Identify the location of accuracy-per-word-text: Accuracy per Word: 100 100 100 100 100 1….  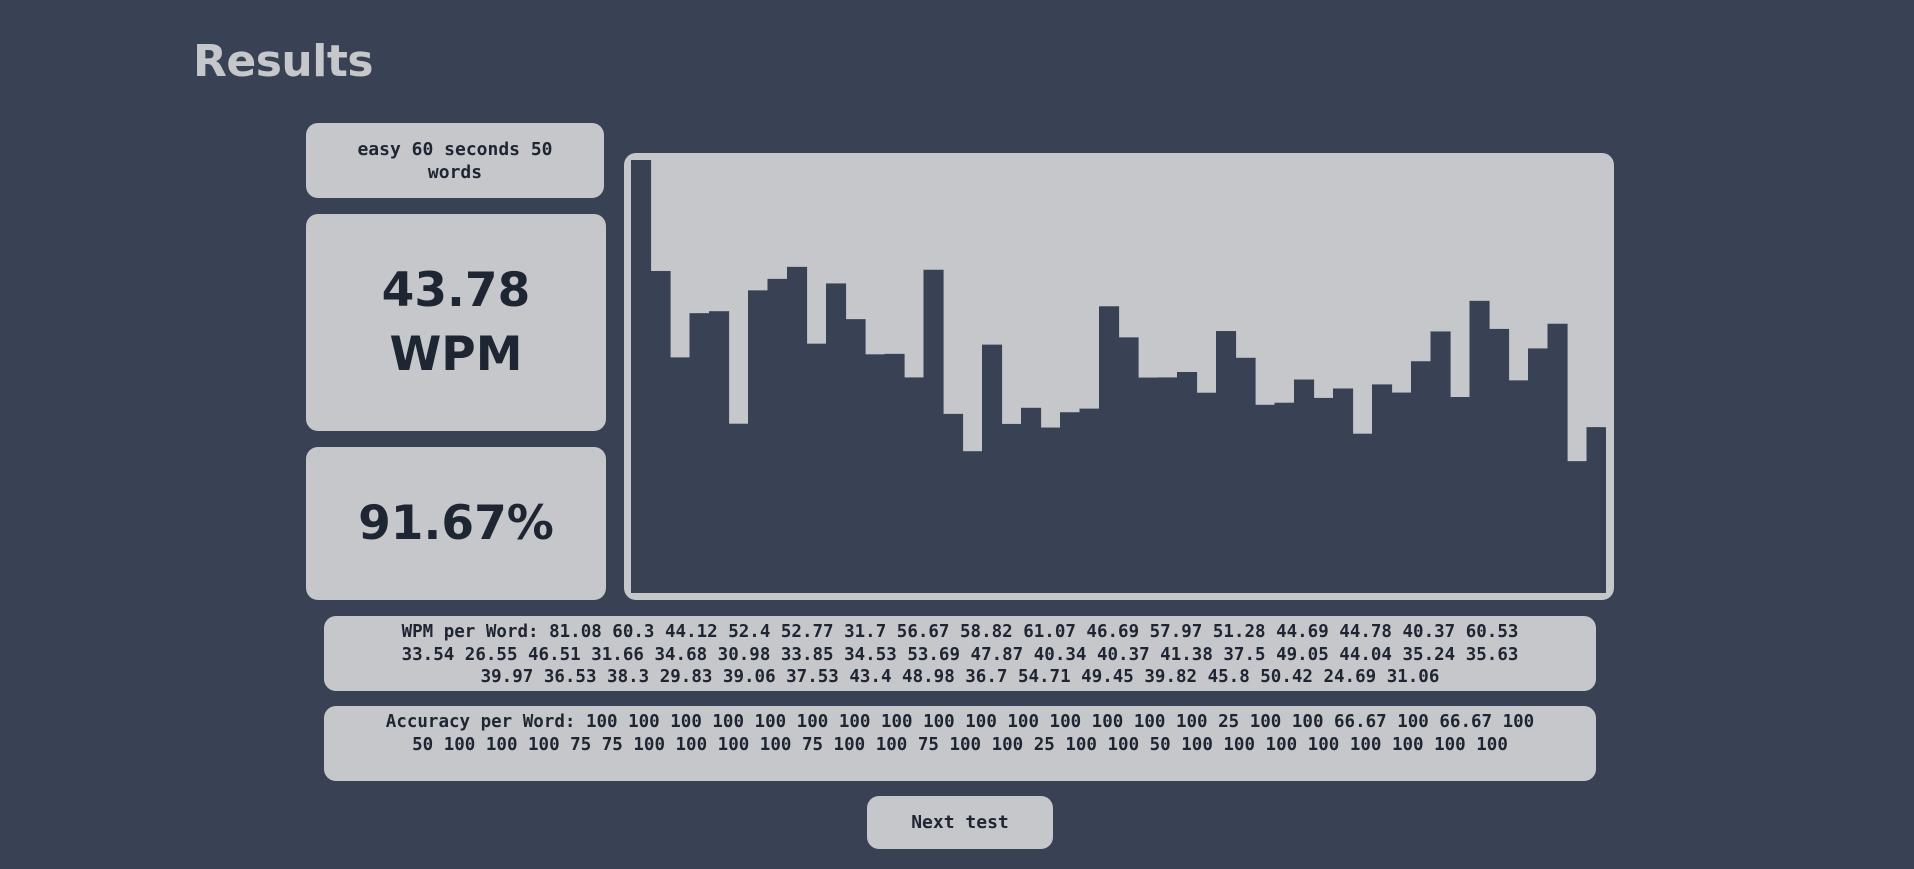
(960, 733).